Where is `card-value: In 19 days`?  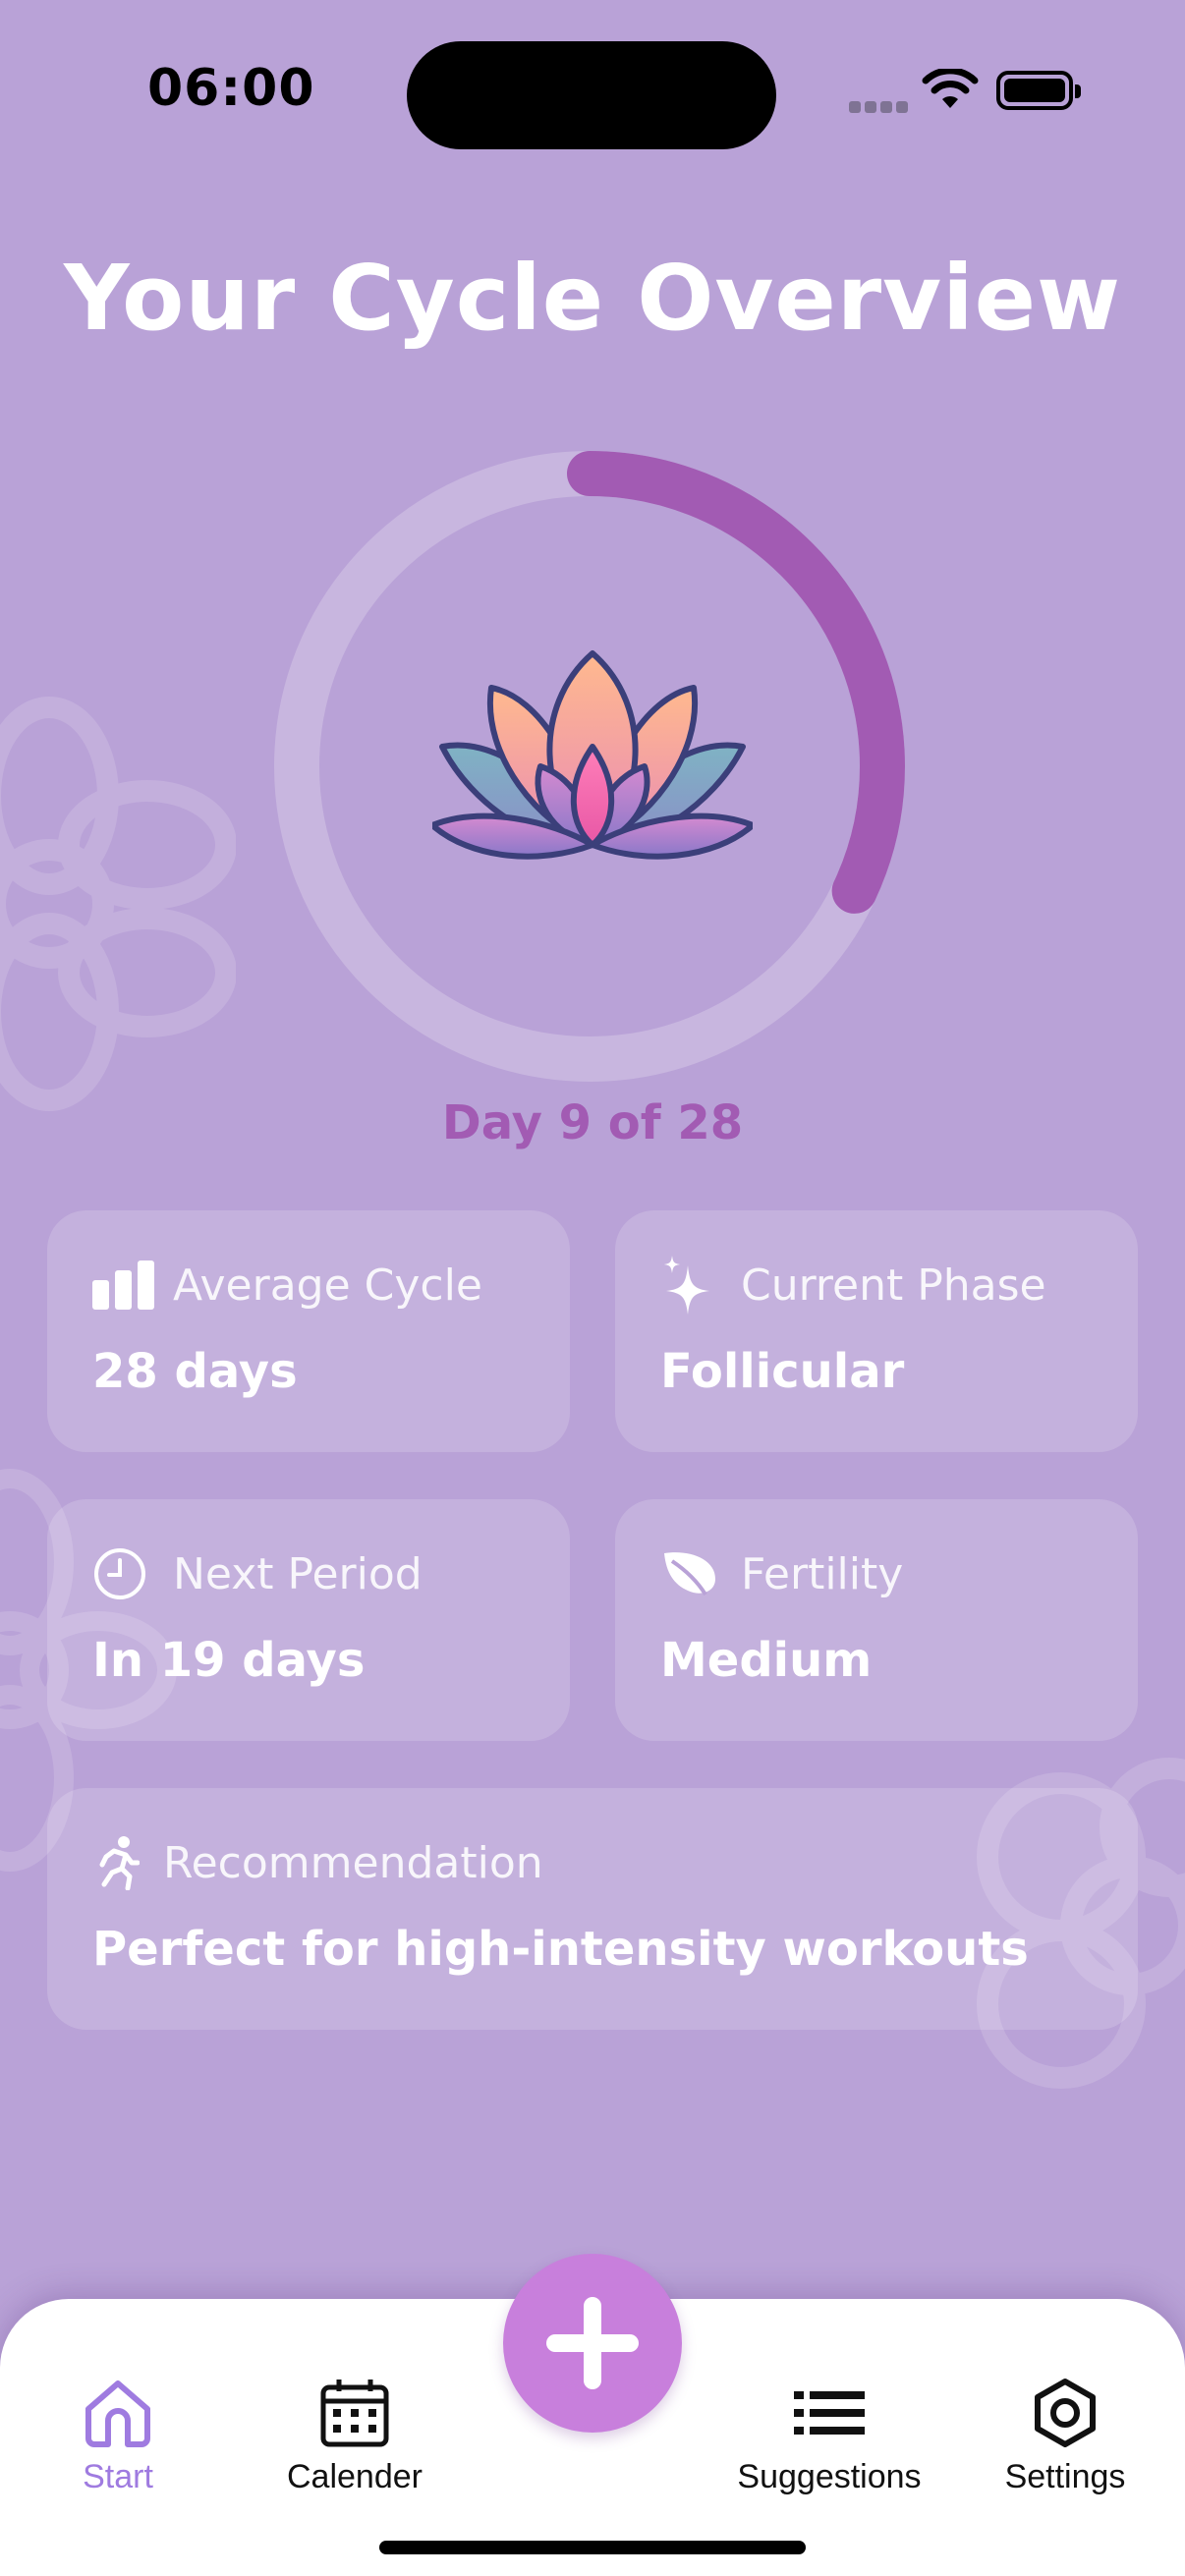 card-value: In 19 days is located at coordinates (229, 1660).